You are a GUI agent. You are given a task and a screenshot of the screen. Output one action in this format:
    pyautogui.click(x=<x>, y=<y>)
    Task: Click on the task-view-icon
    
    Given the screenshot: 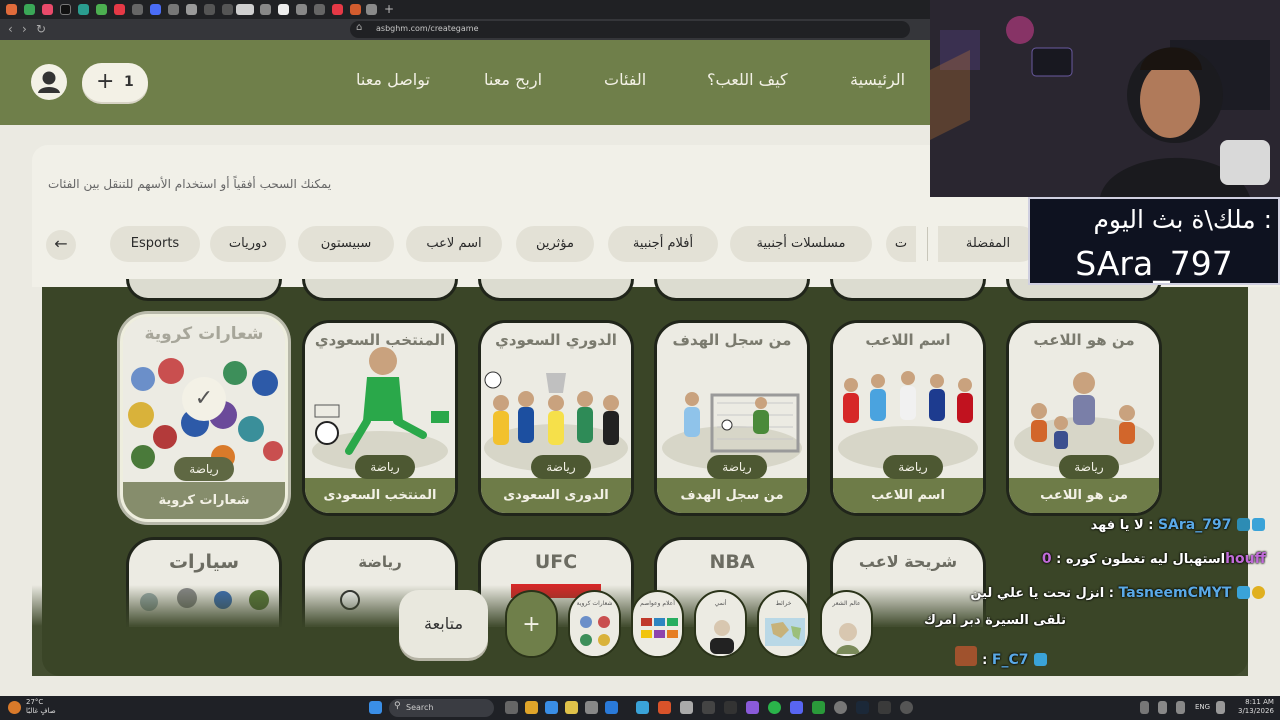 What is the action you would take?
    pyautogui.click(x=511, y=707)
    